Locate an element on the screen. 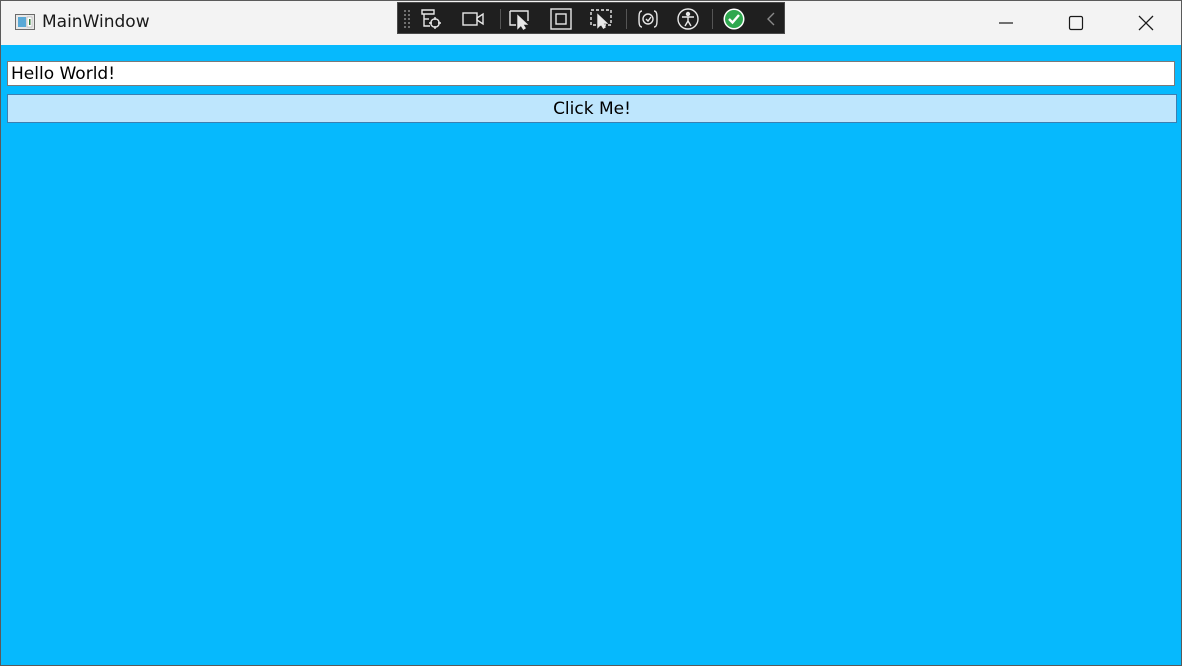 Image resolution: width=1182 pixels, height=666 pixels. close-icon is located at coordinates (1146, 23).